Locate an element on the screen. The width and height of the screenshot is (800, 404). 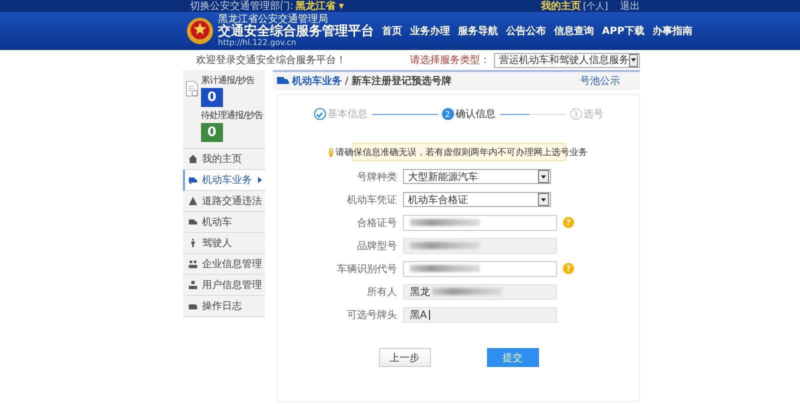
switch-department-label: 切换公安交通管理部门: is located at coordinates (242, 6).